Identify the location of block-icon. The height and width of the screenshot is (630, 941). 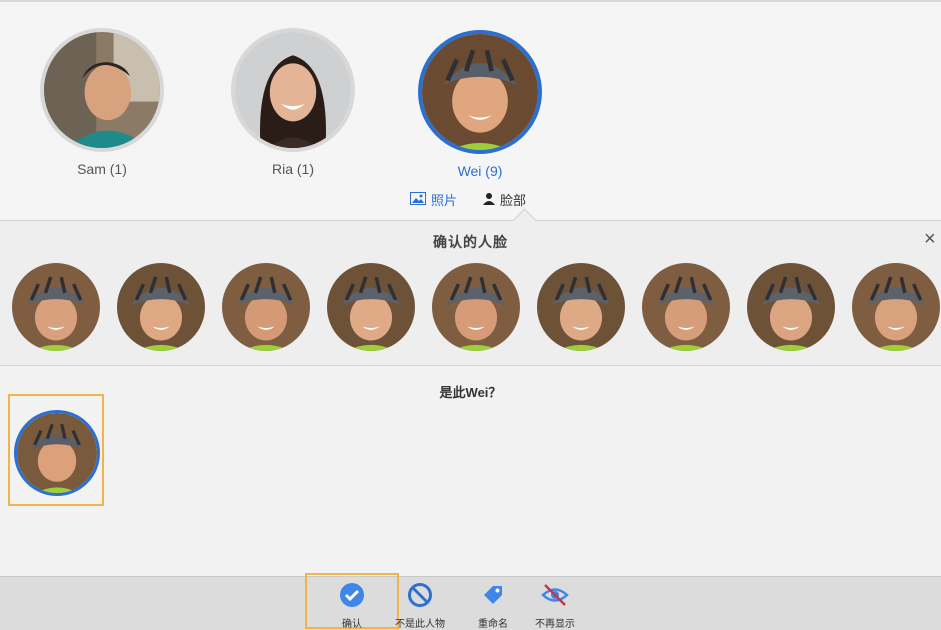
(420, 595).